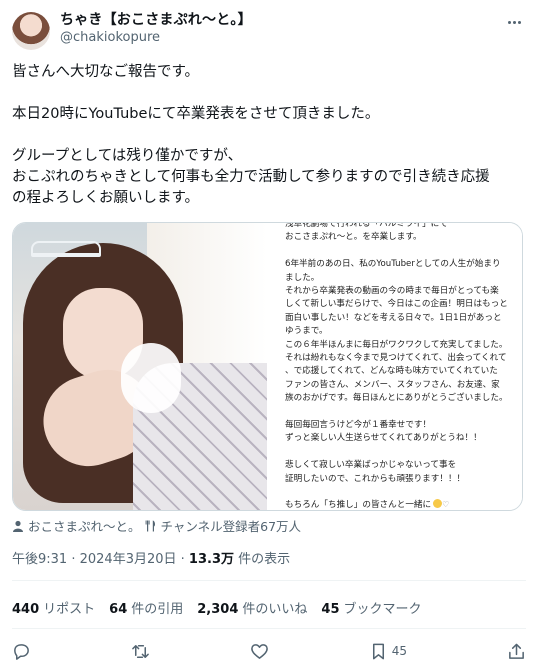 The height and width of the screenshot is (663, 538). Describe the element at coordinates (366, 225) in the screenshot. I see `note-line: 浅草花劇場で行われる「ハルミライ」にて` at that location.